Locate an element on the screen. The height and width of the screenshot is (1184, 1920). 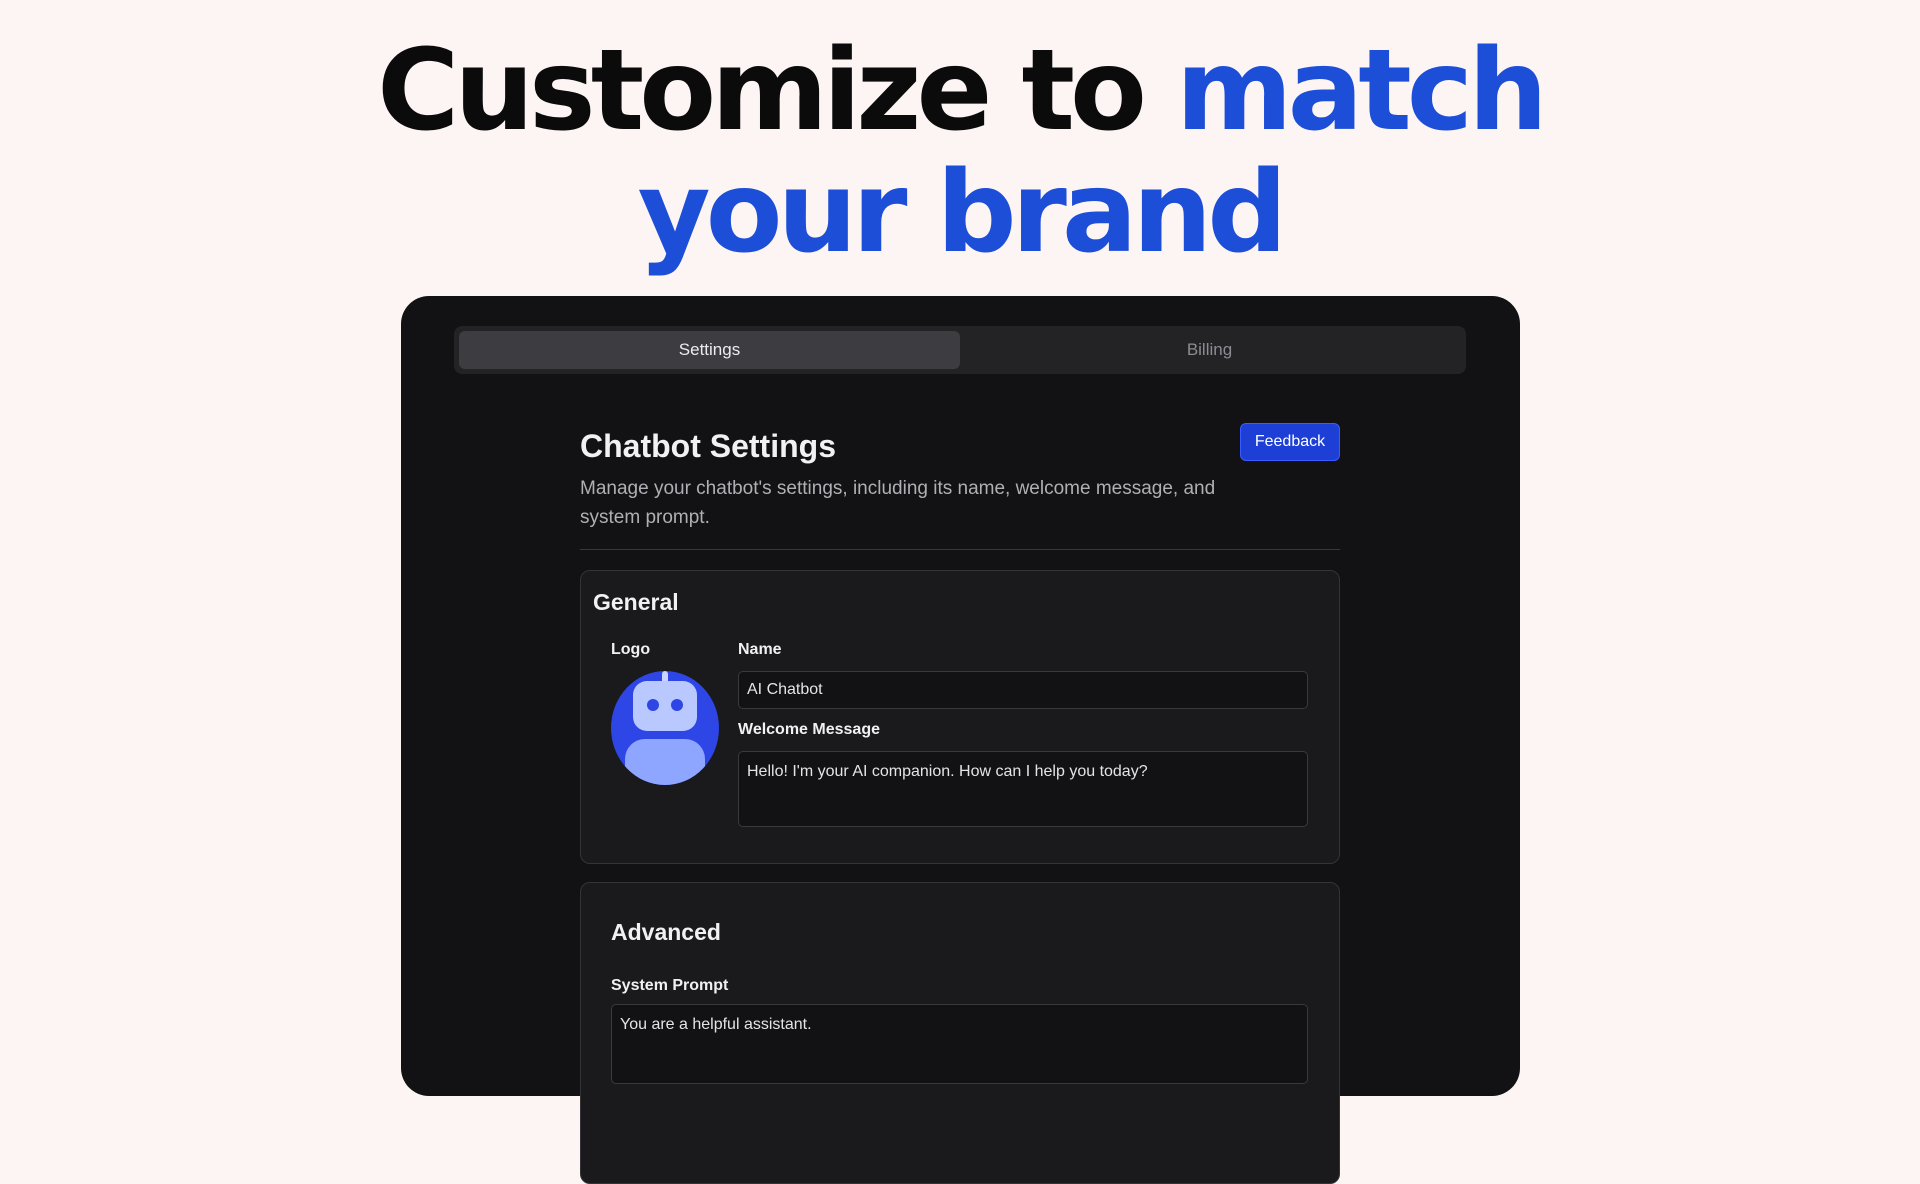
tab-bar: Settings Billing is located at coordinates (960, 350).